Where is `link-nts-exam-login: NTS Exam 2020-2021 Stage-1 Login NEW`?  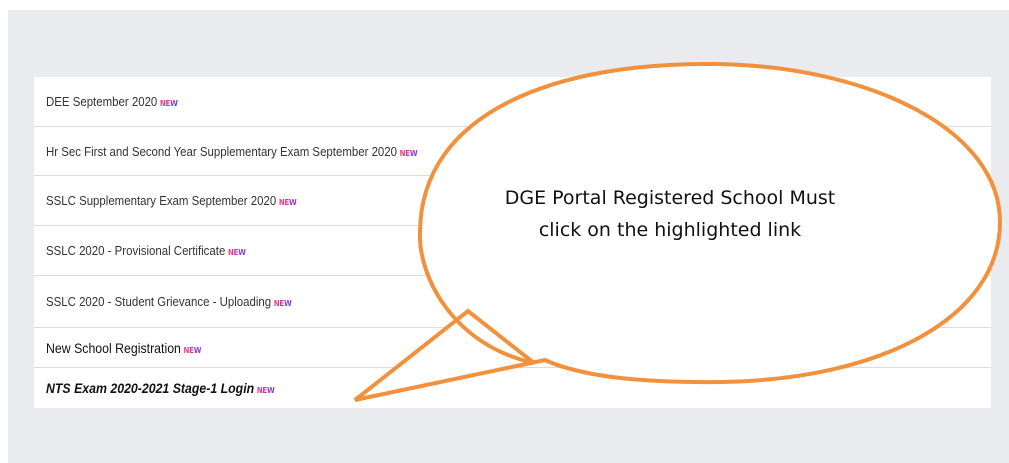
link-nts-exam-login: NTS Exam 2020-2021 Stage-1 Login NEW is located at coordinates (512, 387).